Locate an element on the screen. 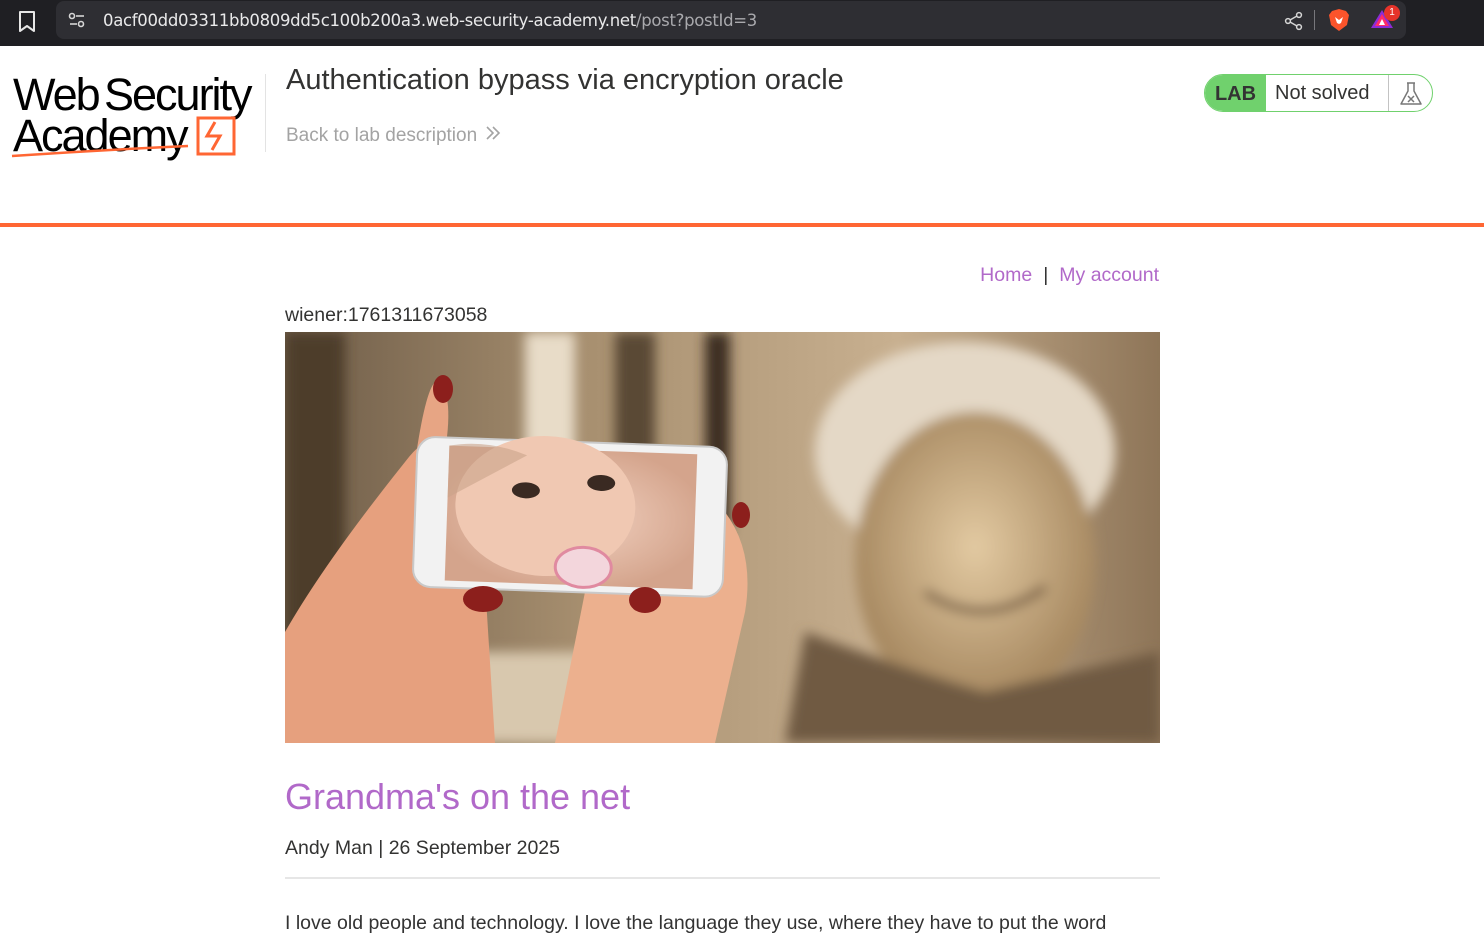 The image size is (1484, 935). url-path: /post?postId=3 is located at coordinates (696, 20).